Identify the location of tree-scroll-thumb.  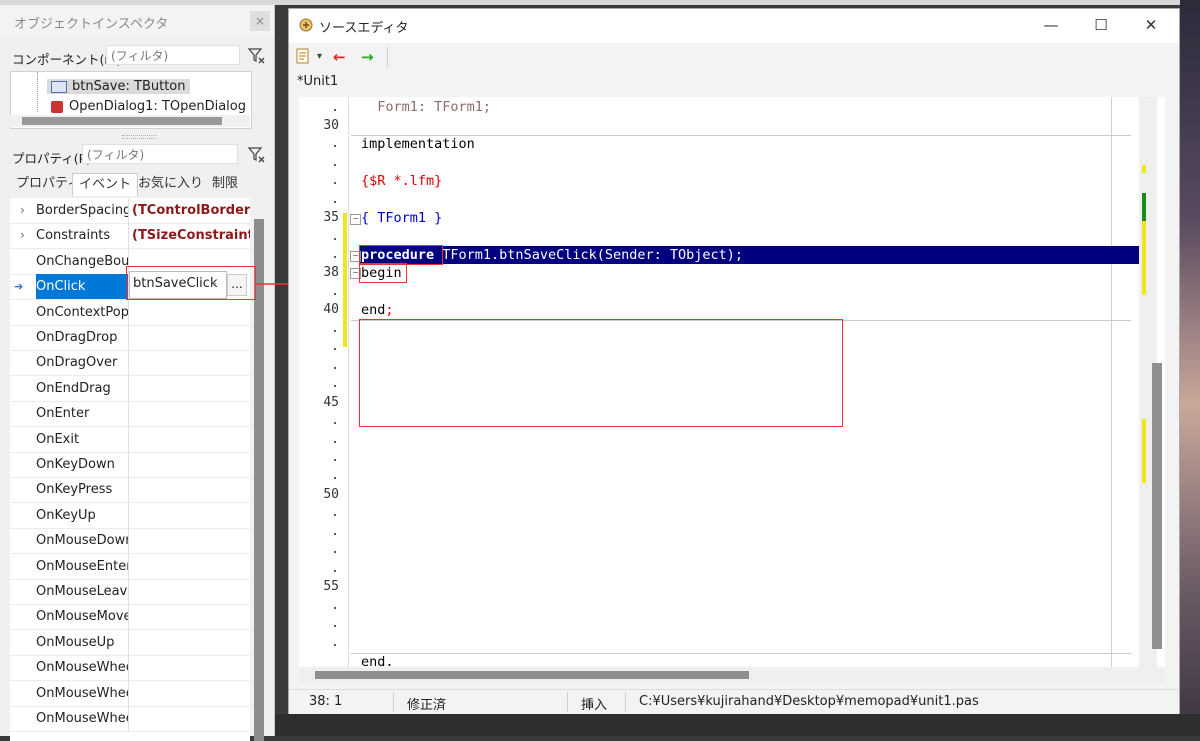
(122, 121).